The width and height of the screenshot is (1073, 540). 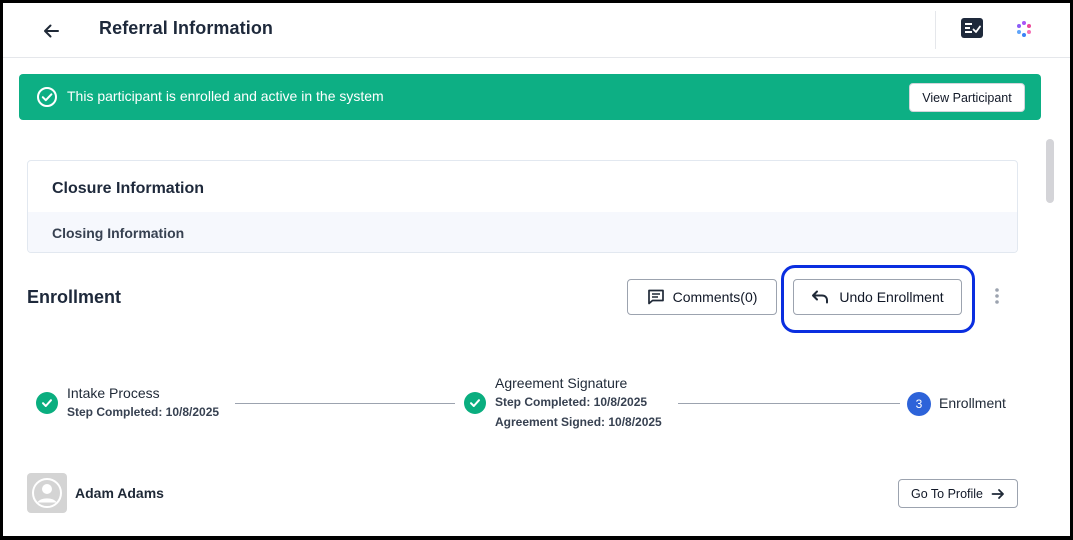 What do you see at coordinates (655, 297) in the screenshot?
I see `comment-icon` at bounding box center [655, 297].